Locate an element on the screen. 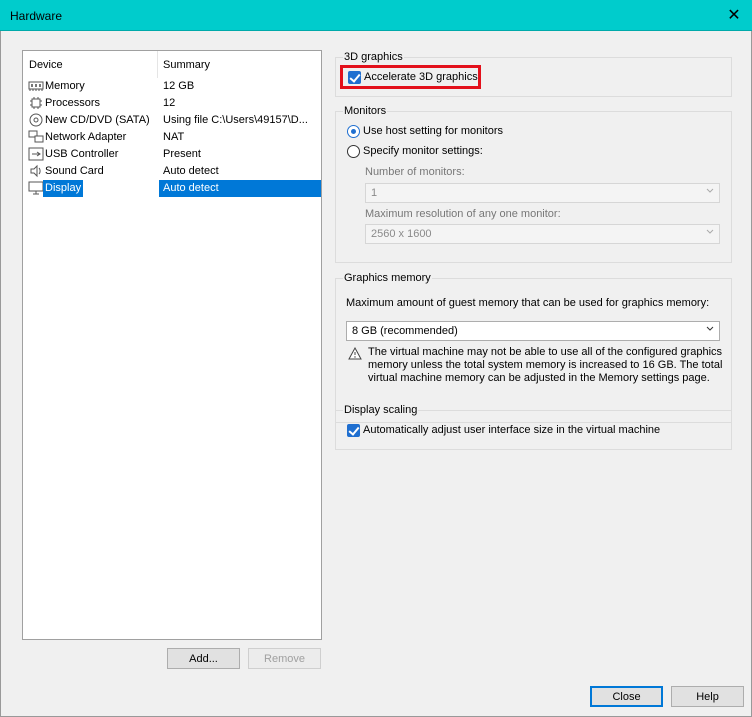  window-title: Hardware is located at coordinates (36, 16).